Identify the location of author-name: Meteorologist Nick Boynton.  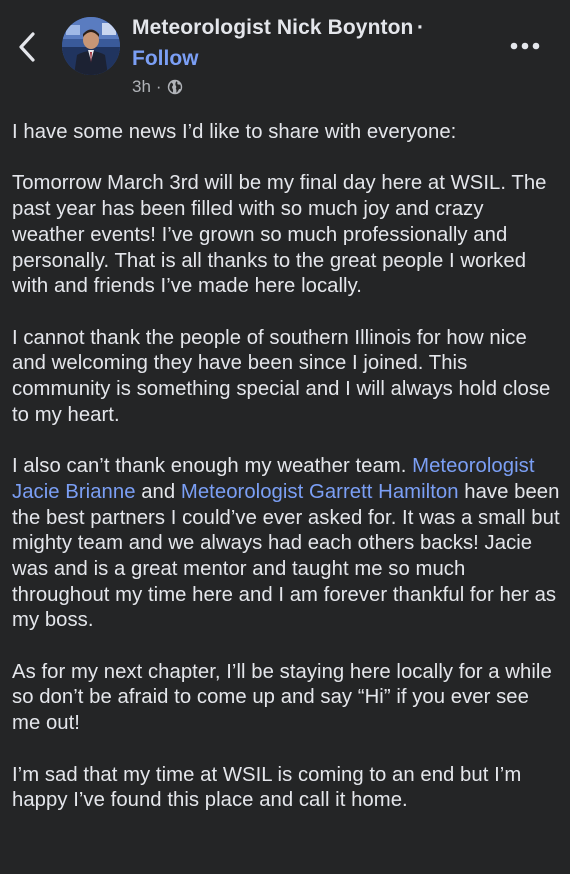
(272, 28).